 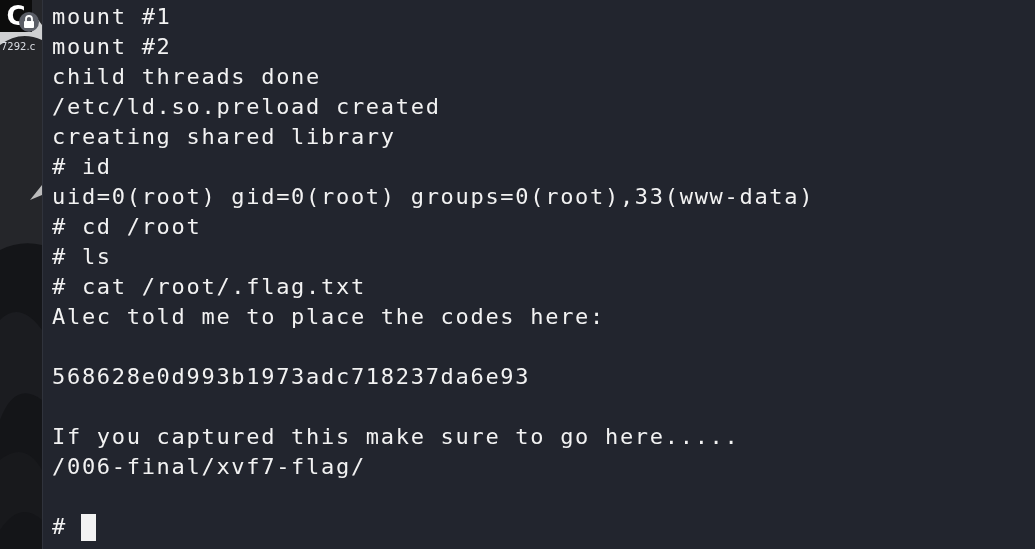 I want to click on terminal-line: /006-final/xvf7-flag/, so click(x=209, y=467).